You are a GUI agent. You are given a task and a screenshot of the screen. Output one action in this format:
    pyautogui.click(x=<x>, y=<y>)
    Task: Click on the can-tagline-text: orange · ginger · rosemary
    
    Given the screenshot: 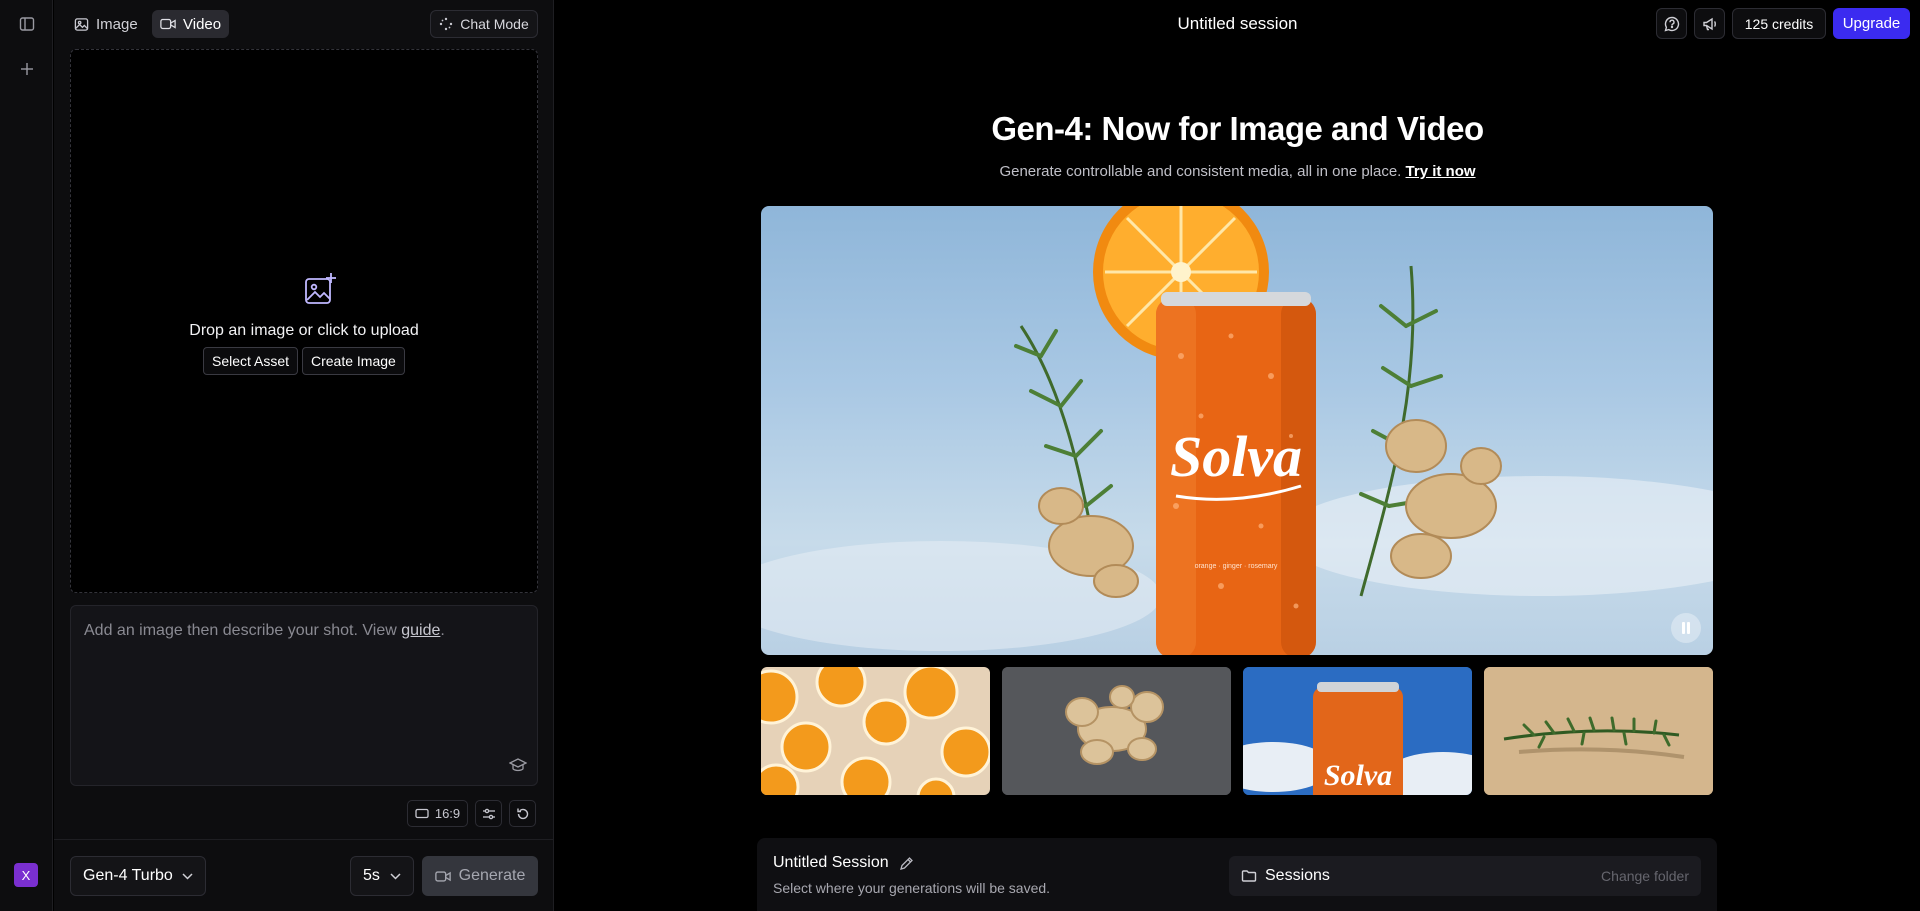 What is the action you would take?
    pyautogui.click(x=1236, y=566)
    